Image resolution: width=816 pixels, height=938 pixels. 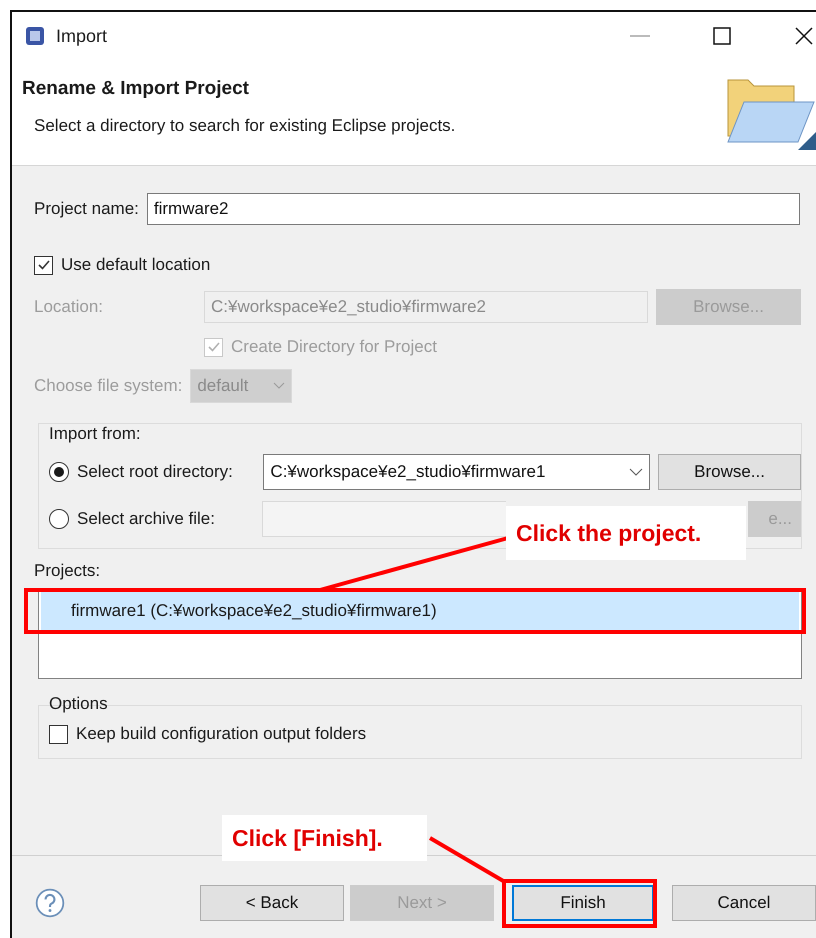 What do you see at coordinates (79, 704) in the screenshot?
I see `group-title: Options` at bounding box center [79, 704].